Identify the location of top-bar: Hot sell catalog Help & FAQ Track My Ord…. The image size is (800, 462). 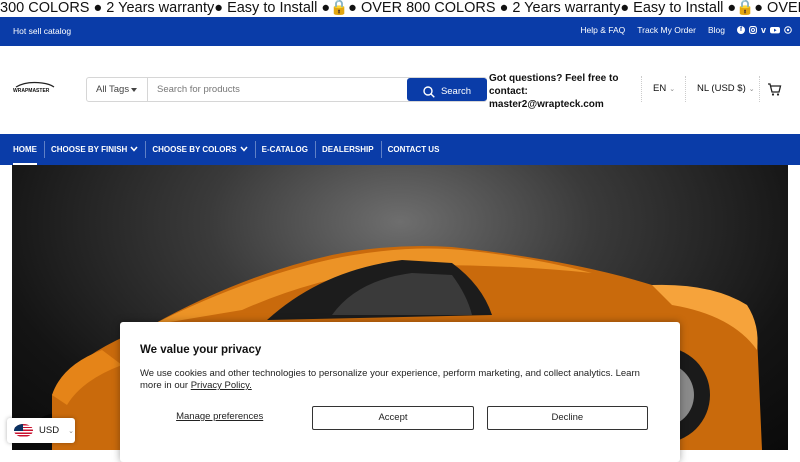
(400, 31).